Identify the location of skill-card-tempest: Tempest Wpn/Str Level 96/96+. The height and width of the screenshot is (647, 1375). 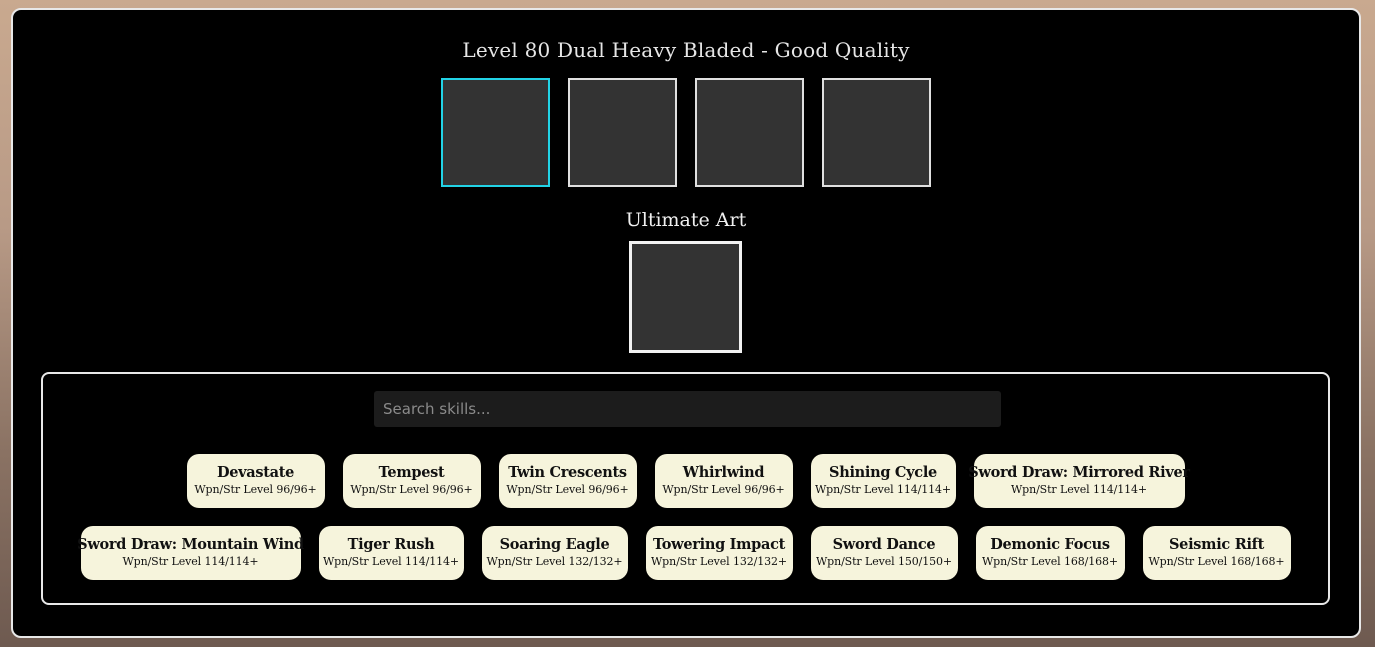
(411, 481).